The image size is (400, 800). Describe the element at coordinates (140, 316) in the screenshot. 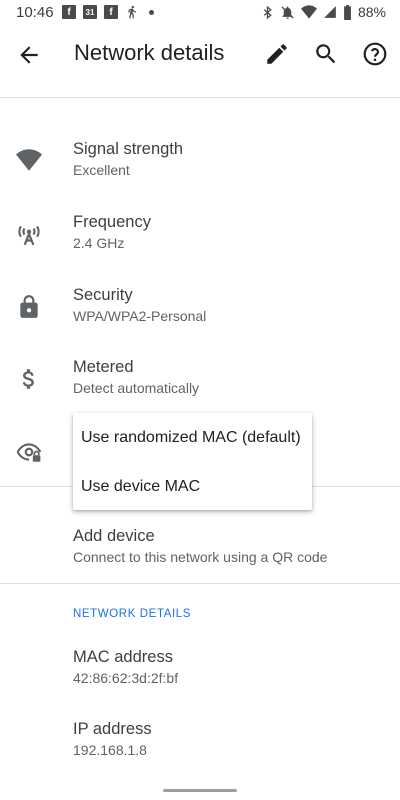

I see `security-value: WPA/WPA2-Personal` at that location.